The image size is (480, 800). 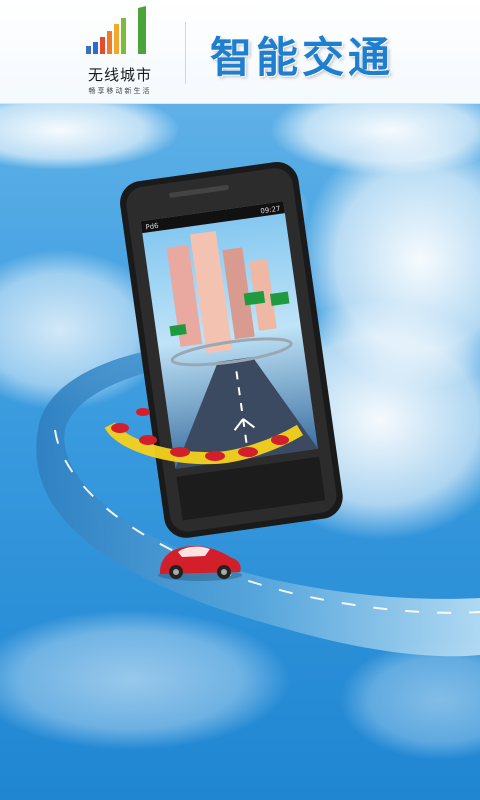 I want to click on header-bar: 无线城市 畅享移动新生活 智能交通, so click(x=240, y=52).